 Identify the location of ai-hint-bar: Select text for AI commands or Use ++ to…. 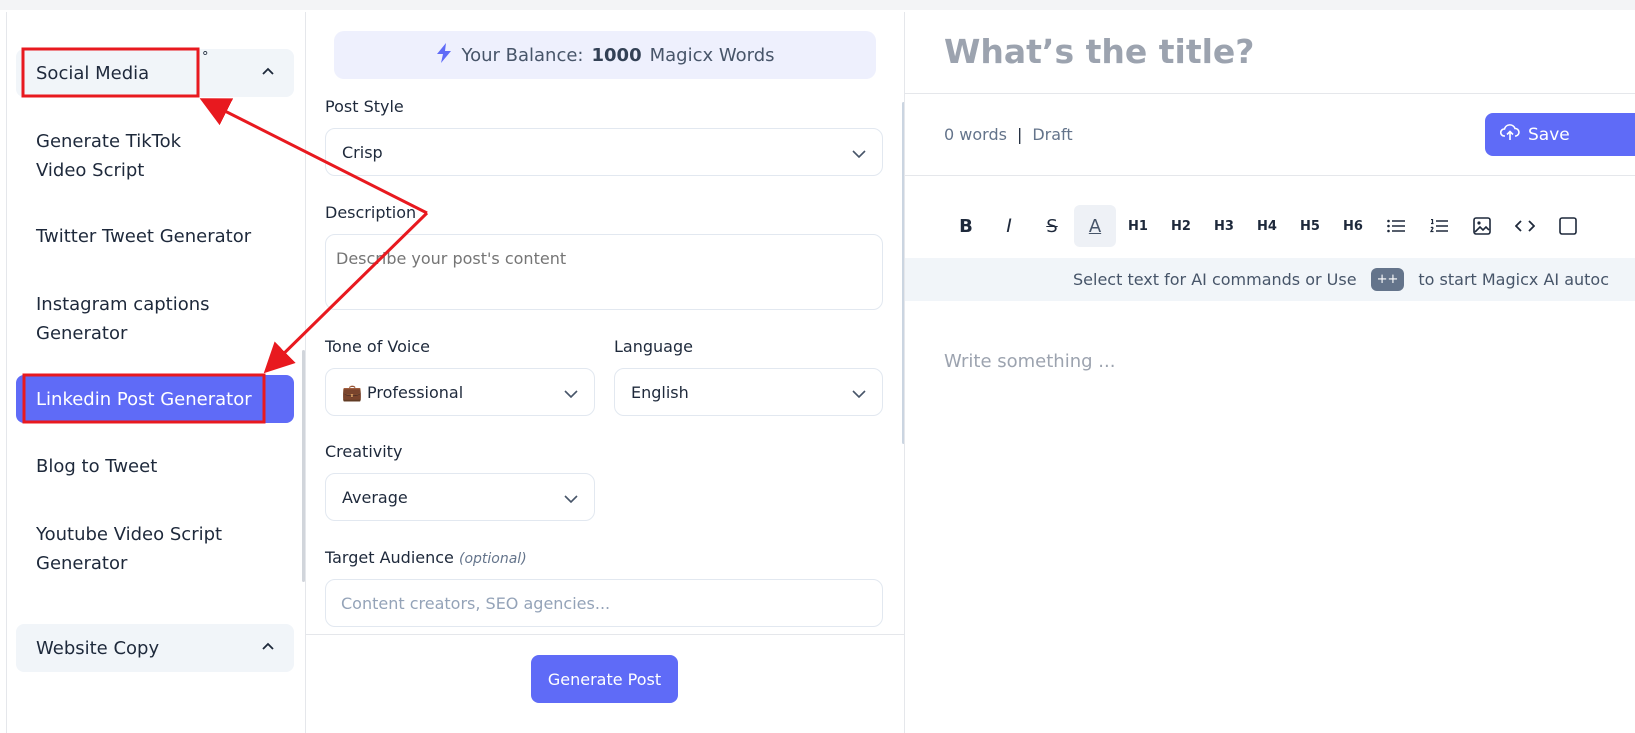
(1270, 279).